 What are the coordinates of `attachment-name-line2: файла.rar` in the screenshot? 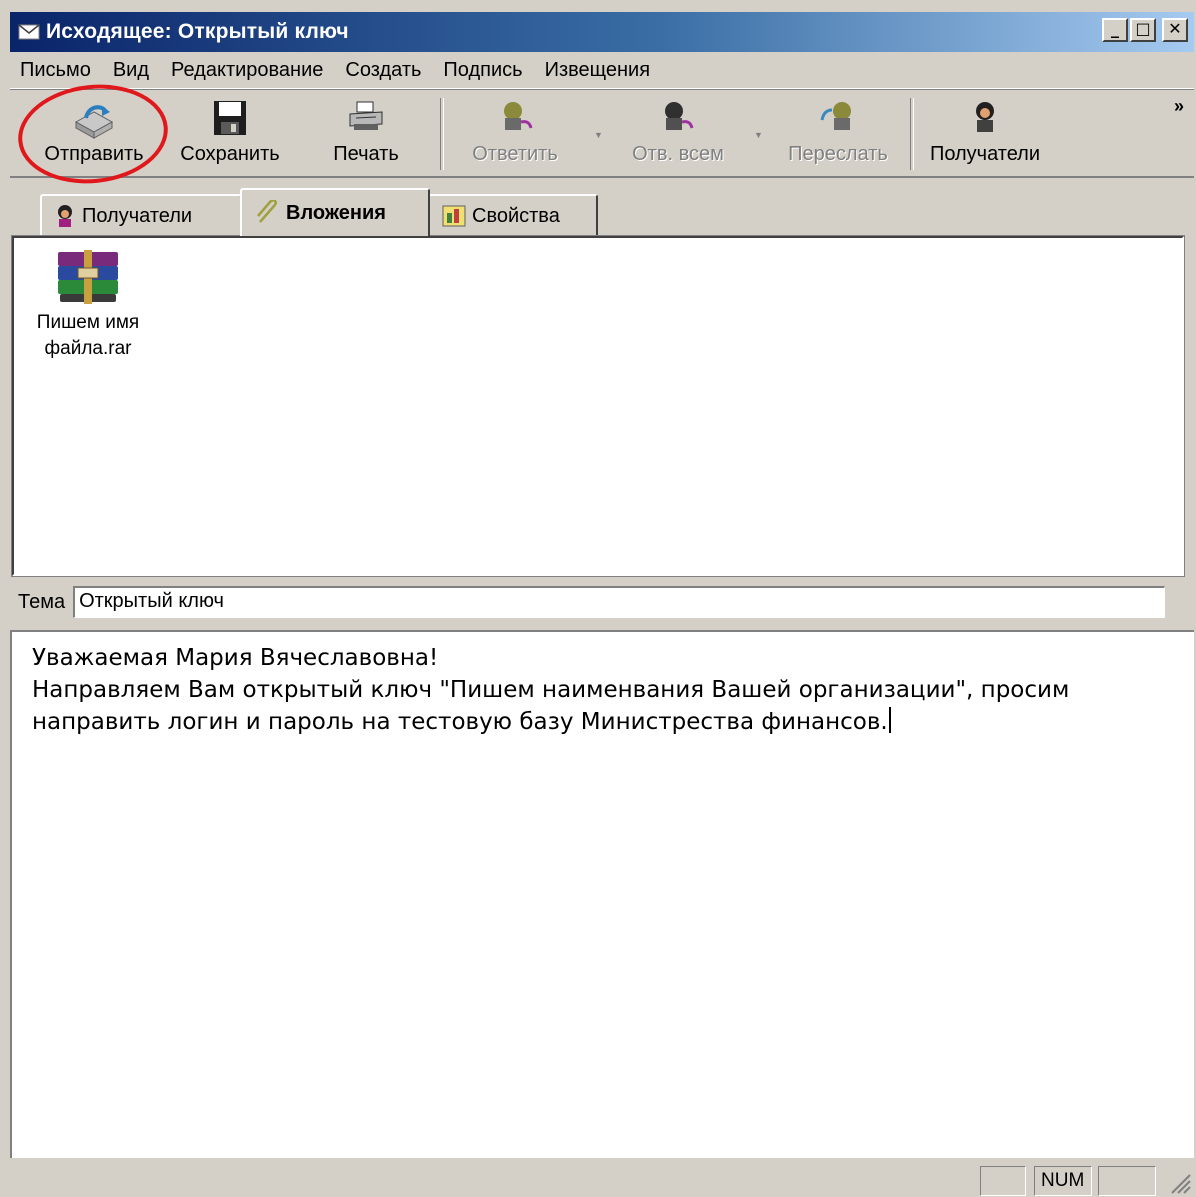 It's located at (88, 348).